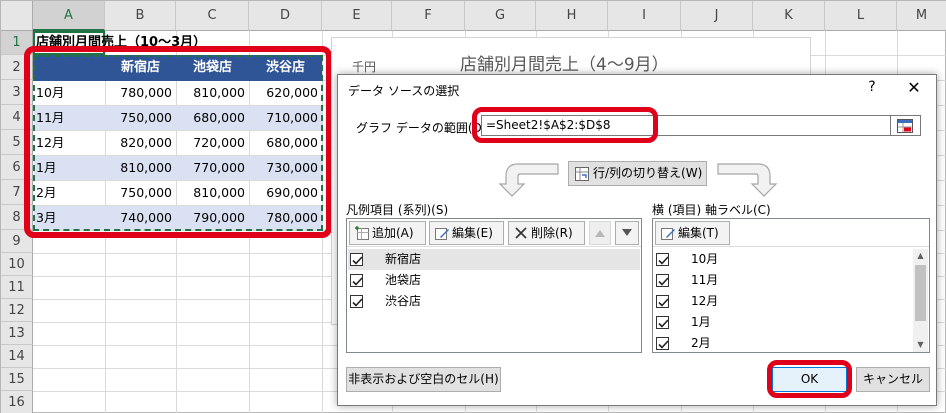  I want to click on triangle-up-icon, so click(600, 233).